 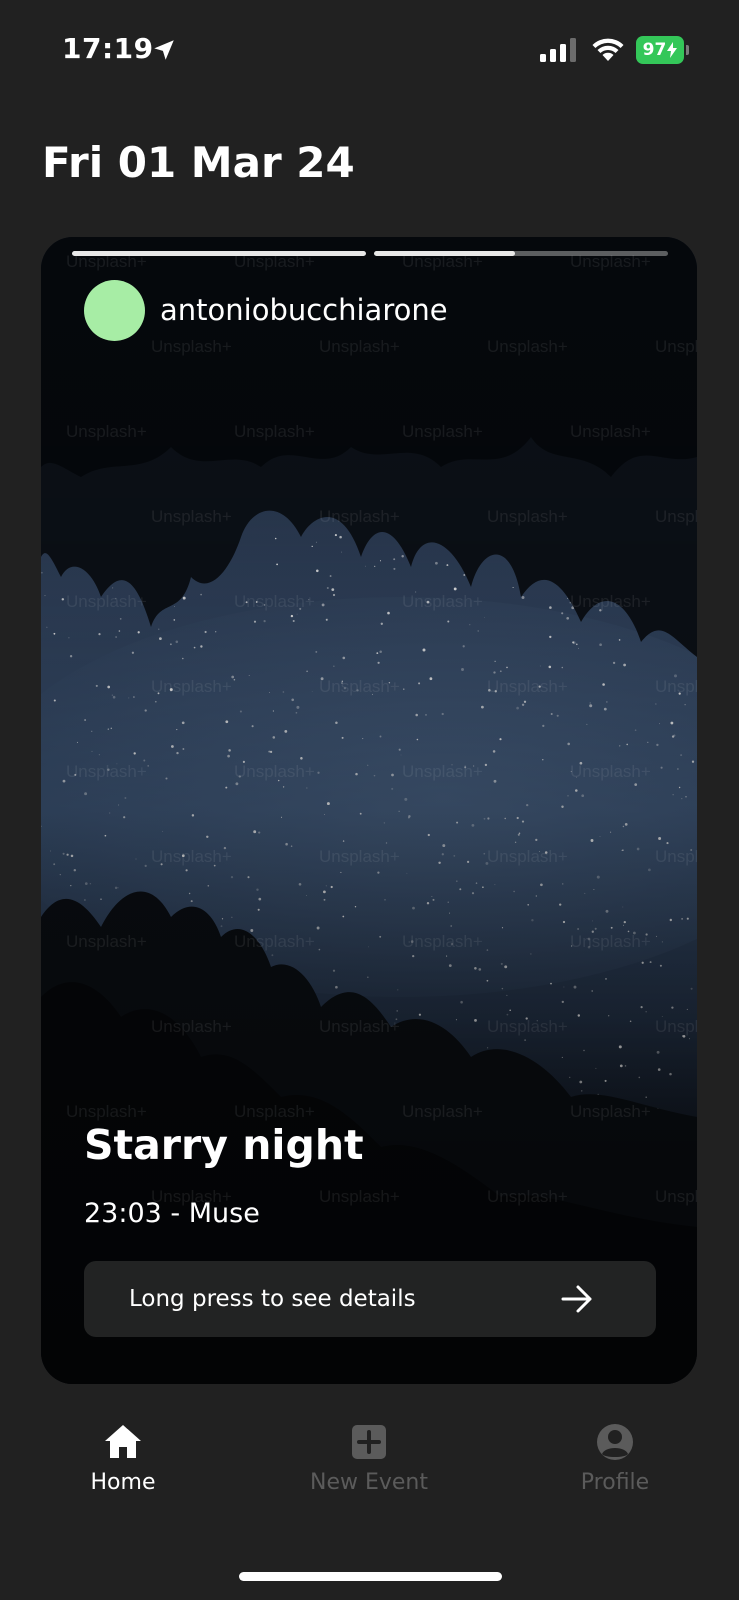 I want to click on event-time-location: 23:03 - Muse, so click(x=172, y=1213).